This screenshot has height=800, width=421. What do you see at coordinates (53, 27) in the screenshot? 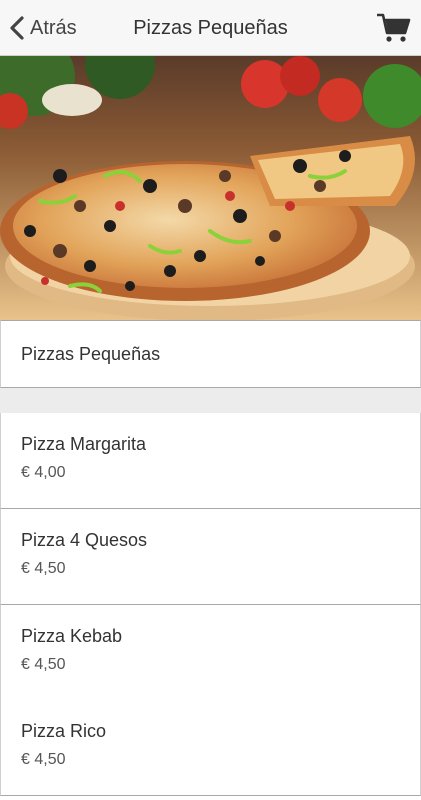
I see `back-label: Atrás` at bounding box center [53, 27].